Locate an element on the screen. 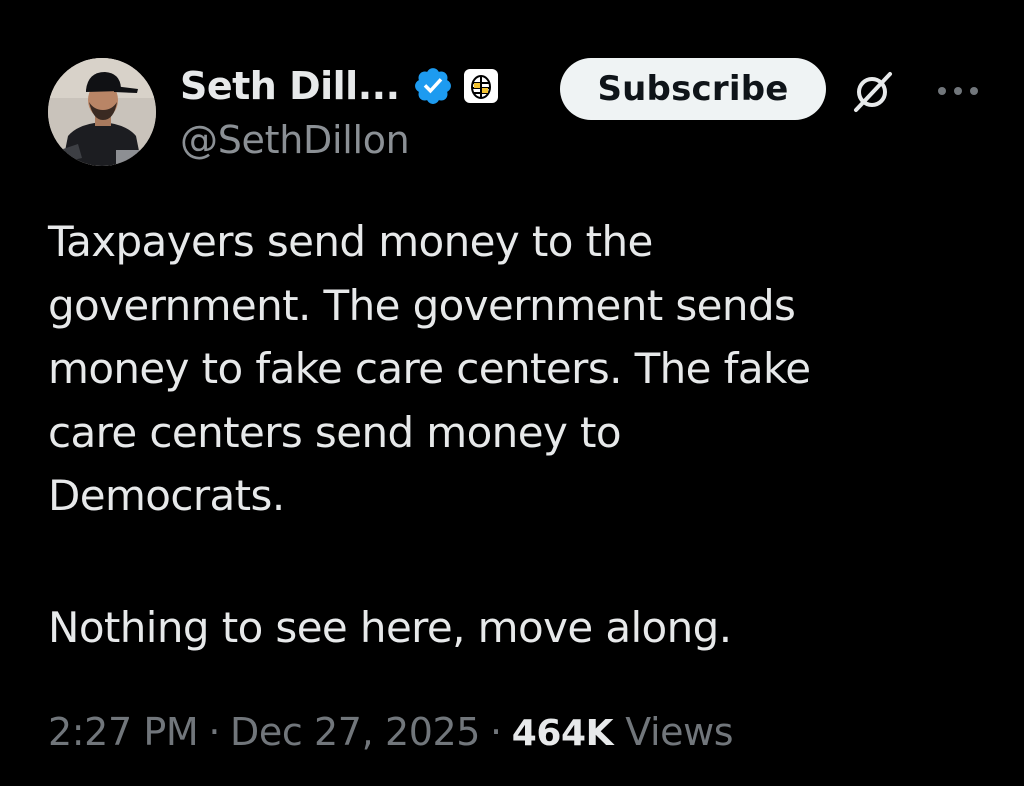 This screenshot has height=786, width=1024. author-handle: @SethDillon is located at coordinates (295, 140).